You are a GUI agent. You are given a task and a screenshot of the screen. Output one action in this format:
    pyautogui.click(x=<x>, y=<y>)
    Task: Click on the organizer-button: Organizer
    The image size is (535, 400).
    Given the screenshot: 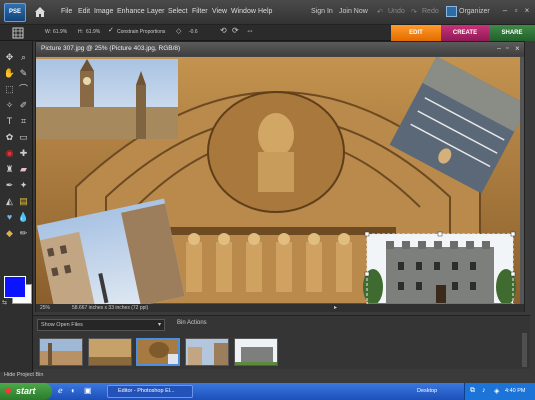 What is the action you would take?
    pyautogui.click(x=474, y=11)
    